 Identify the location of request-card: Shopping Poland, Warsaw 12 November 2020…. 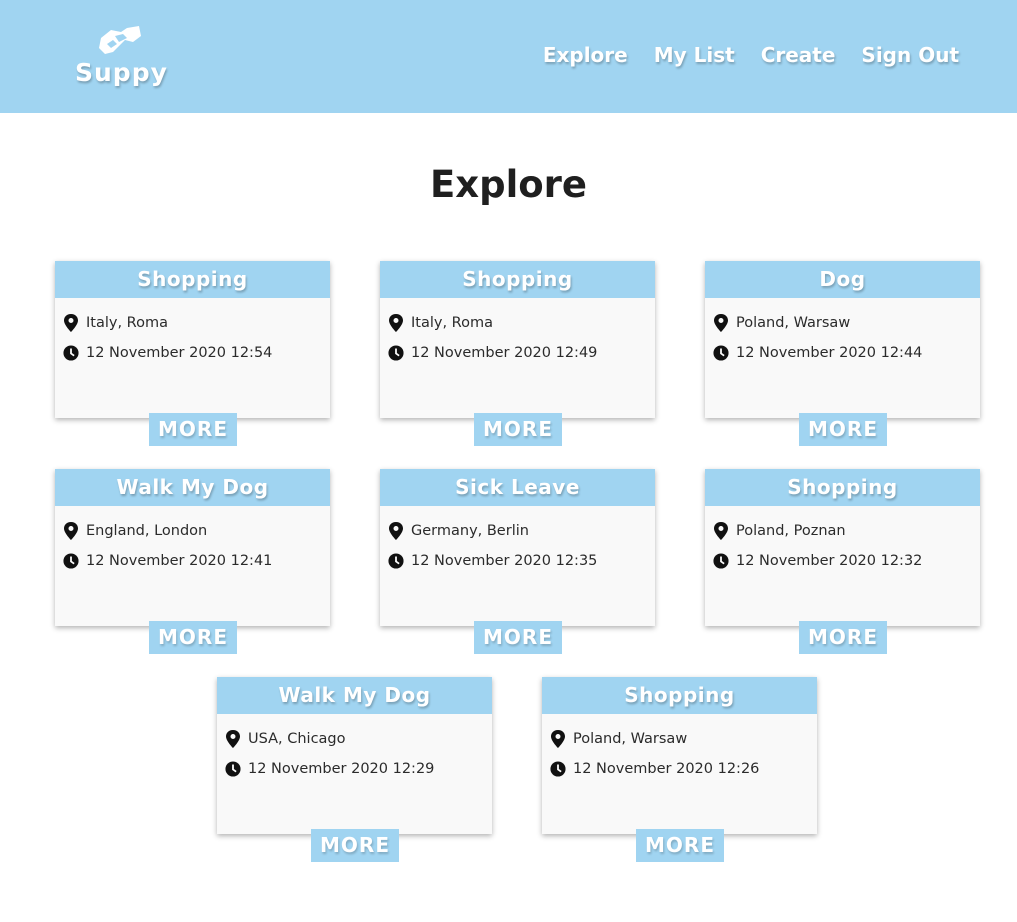
(679, 769).